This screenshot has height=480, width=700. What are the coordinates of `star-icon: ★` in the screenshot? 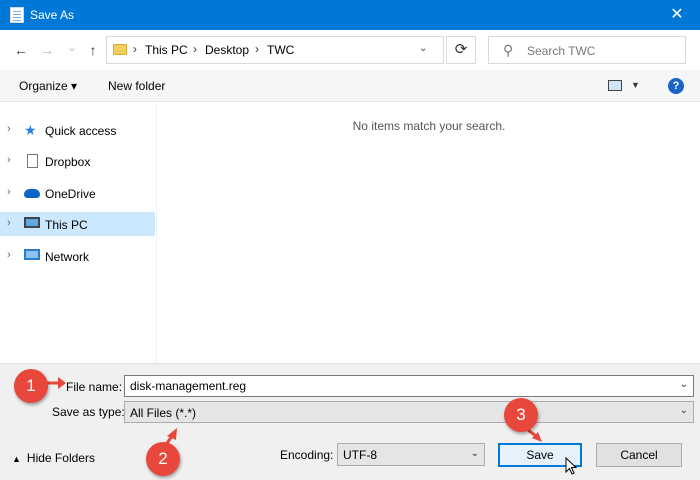 It's located at (30, 130).